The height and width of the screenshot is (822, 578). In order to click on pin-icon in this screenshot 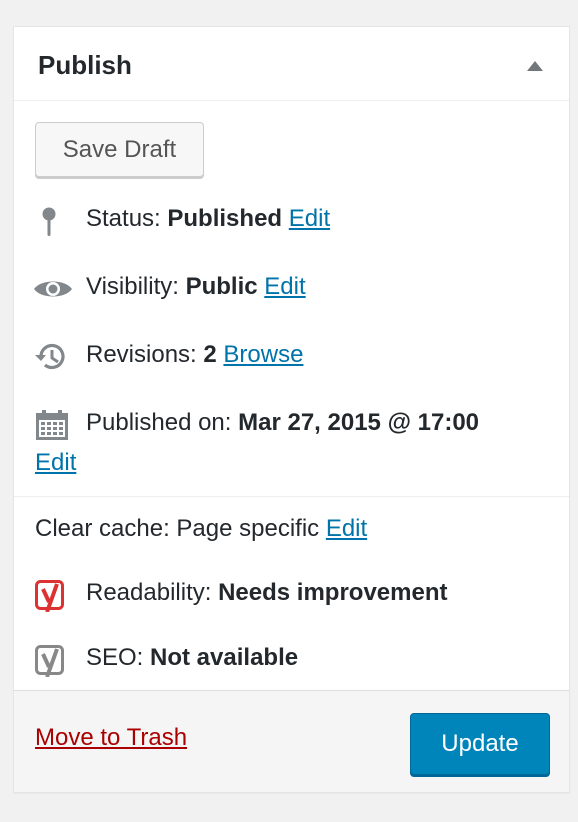, I will do `click(49, 222)`.